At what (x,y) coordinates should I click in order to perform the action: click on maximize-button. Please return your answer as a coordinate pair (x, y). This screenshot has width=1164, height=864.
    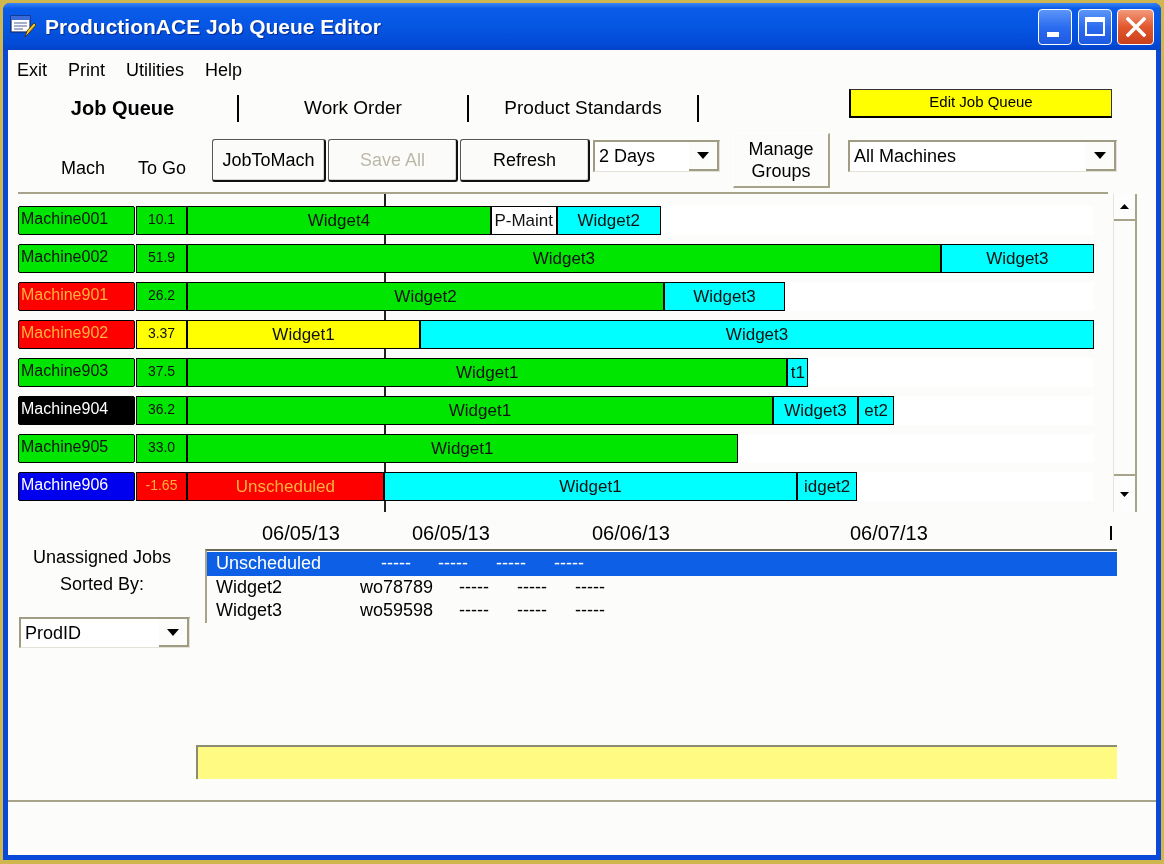
    Looking at the image, I should click on (1095, 26).